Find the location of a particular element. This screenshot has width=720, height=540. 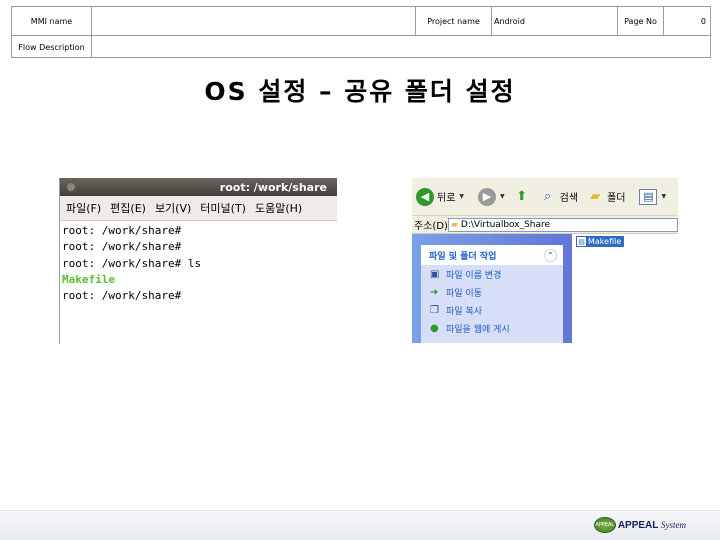

terminal-title: root: /work/share is located at coordinates (273, 187).